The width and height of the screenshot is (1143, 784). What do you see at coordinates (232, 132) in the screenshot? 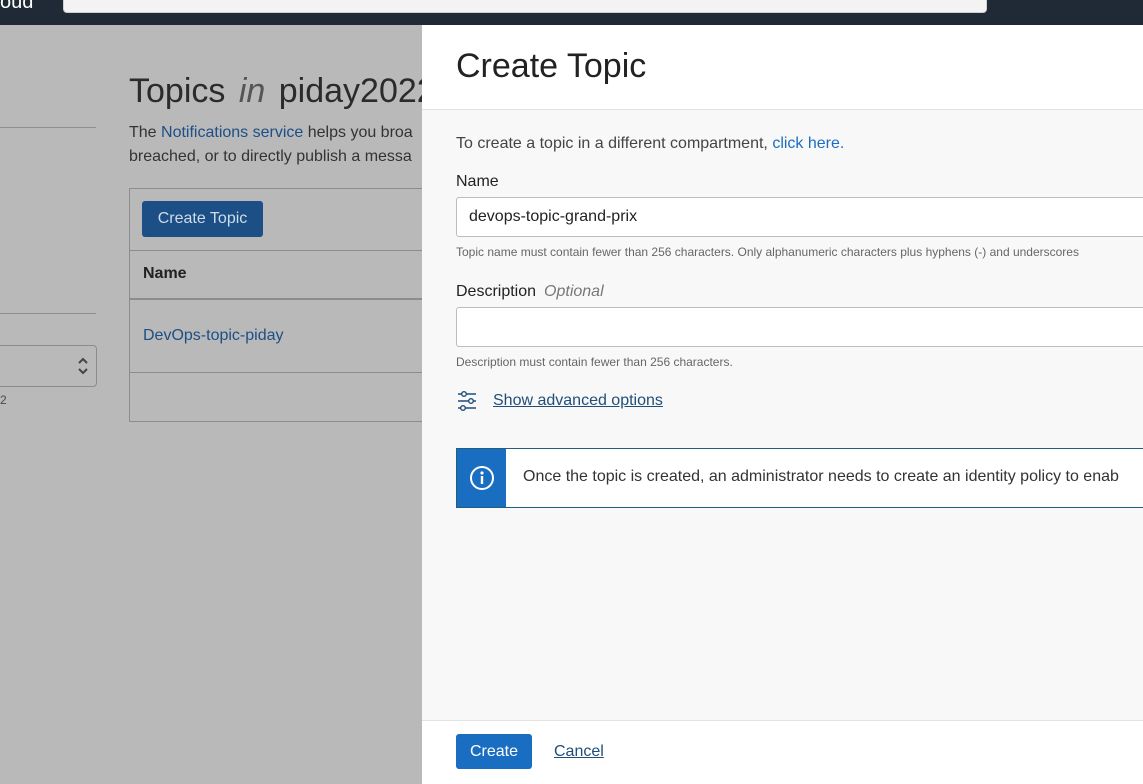
I see `notifications-service-link: Notifications service` at bounding box center [232, 132].